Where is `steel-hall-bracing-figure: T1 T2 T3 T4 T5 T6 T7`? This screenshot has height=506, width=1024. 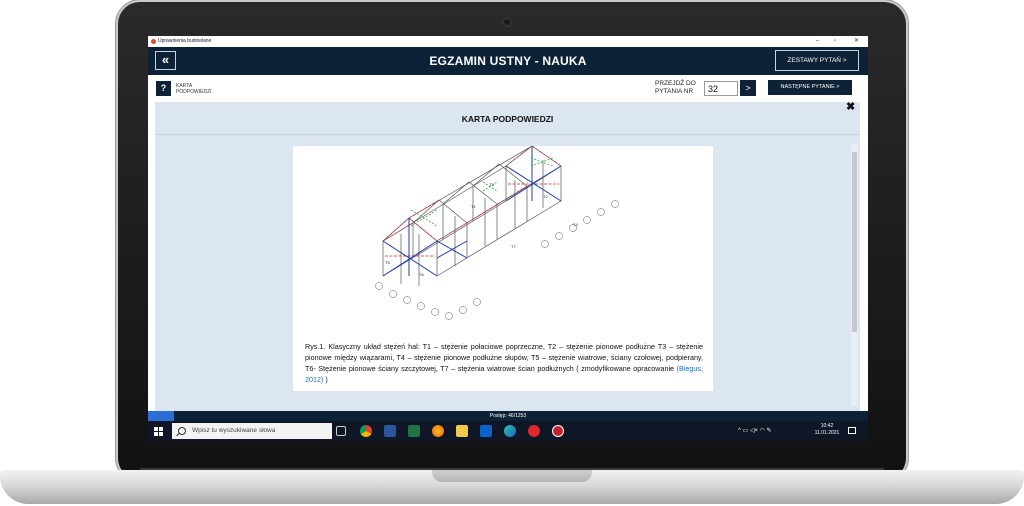
steel-hall-bracing-figure: T1 T2 T3 T4 T5 T6 T7 is located at coordinates (497, 233).